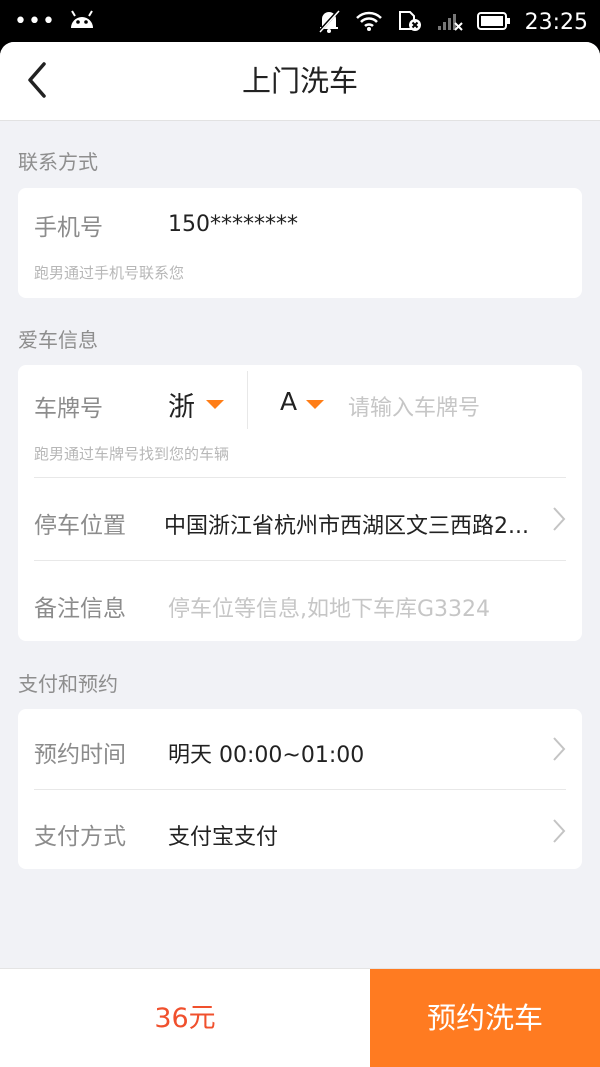 This screenshot has width=600, height=1067. I want to click on province-value: 浙, so click(181, 407).